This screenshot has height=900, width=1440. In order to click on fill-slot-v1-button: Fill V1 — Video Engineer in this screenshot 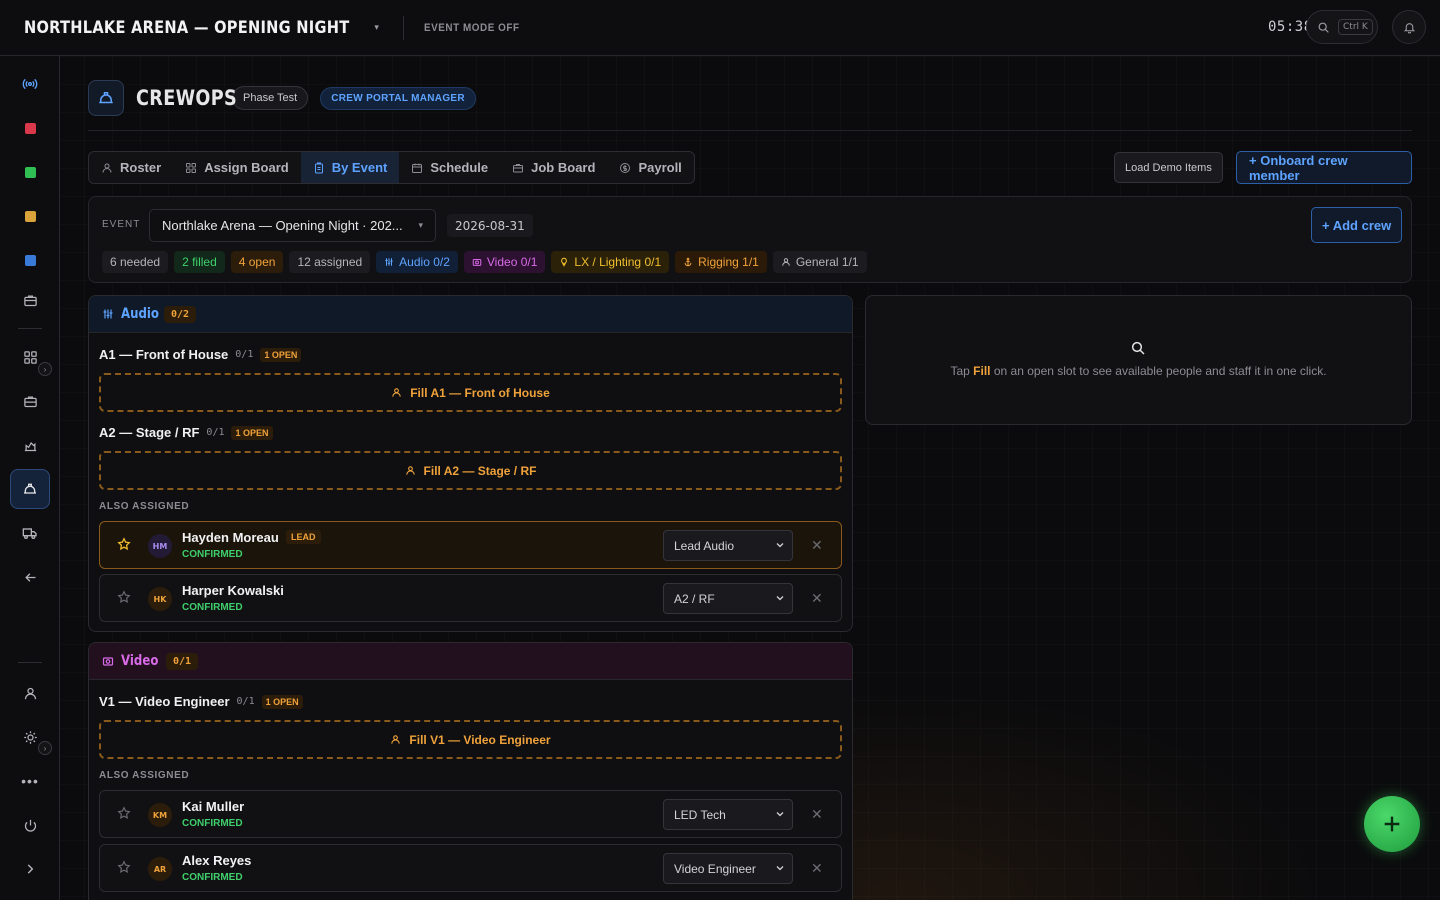, I will do `click(470, 739)`.